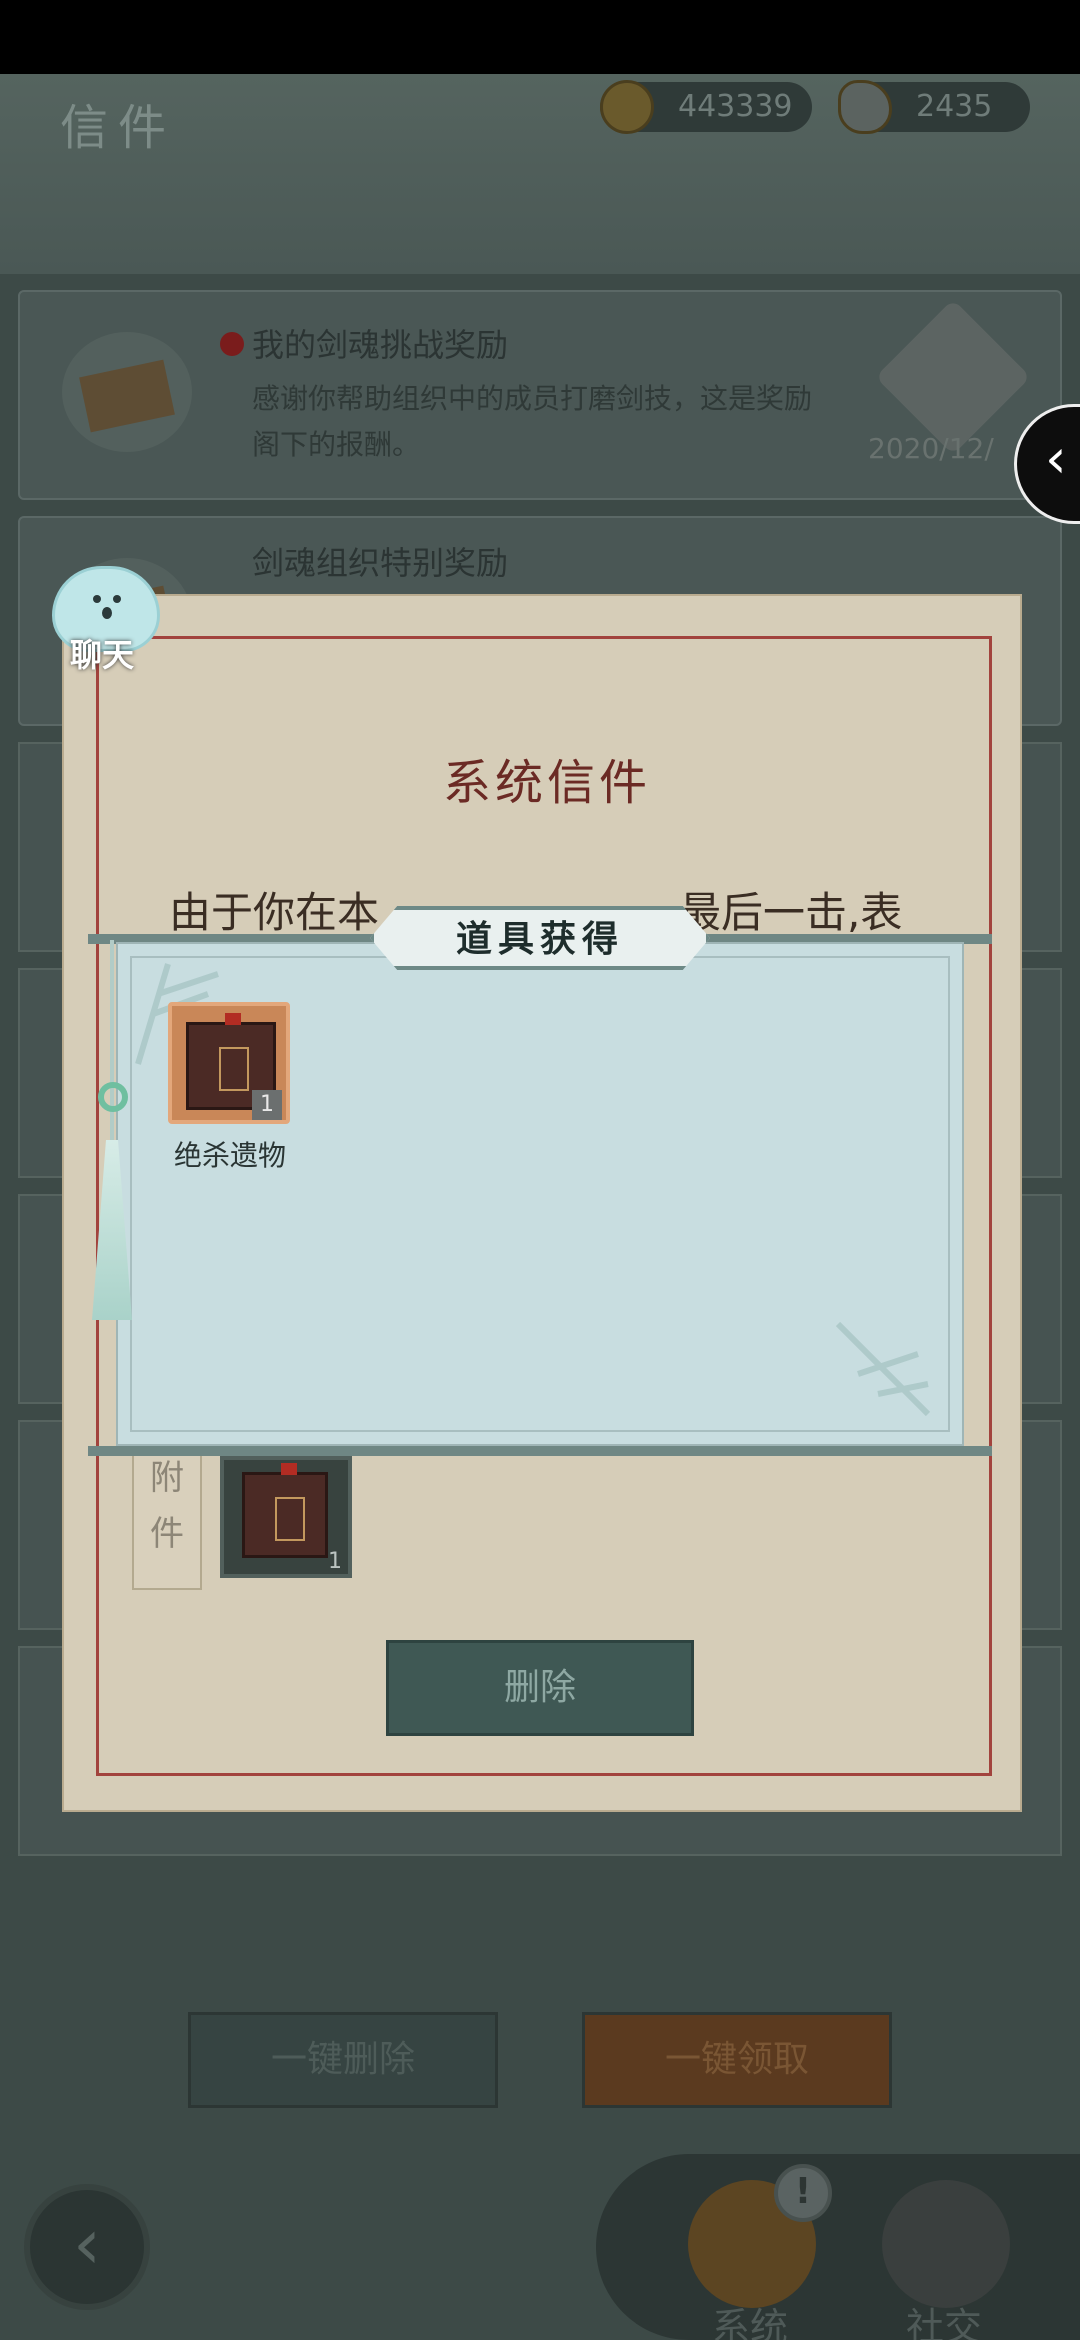  What do you see at coordinates (737, 2060) in the screenshot?
I see `claim-all-button: 一键领取` at bounding box center [737, 2060].